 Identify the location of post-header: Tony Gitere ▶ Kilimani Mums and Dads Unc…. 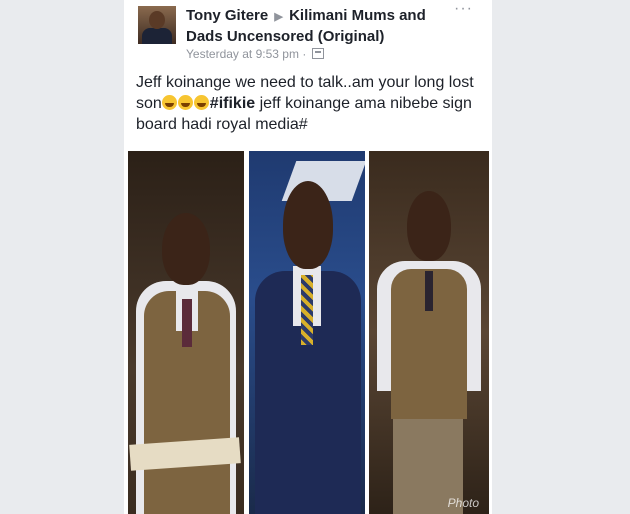
(321, 26).